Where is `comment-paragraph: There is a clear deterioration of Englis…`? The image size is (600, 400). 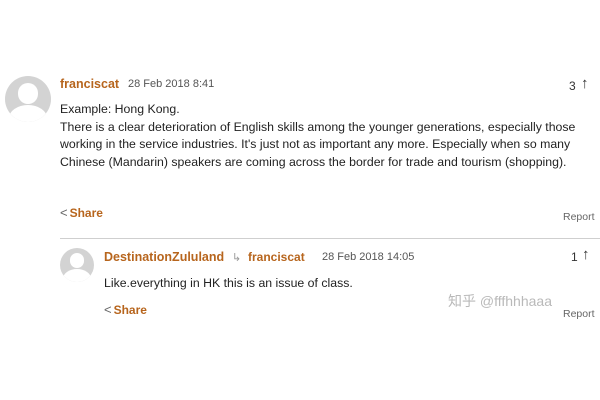
comment-paragraph: There is a clear deterioration of Englis… is located at coordinates (318, 144).